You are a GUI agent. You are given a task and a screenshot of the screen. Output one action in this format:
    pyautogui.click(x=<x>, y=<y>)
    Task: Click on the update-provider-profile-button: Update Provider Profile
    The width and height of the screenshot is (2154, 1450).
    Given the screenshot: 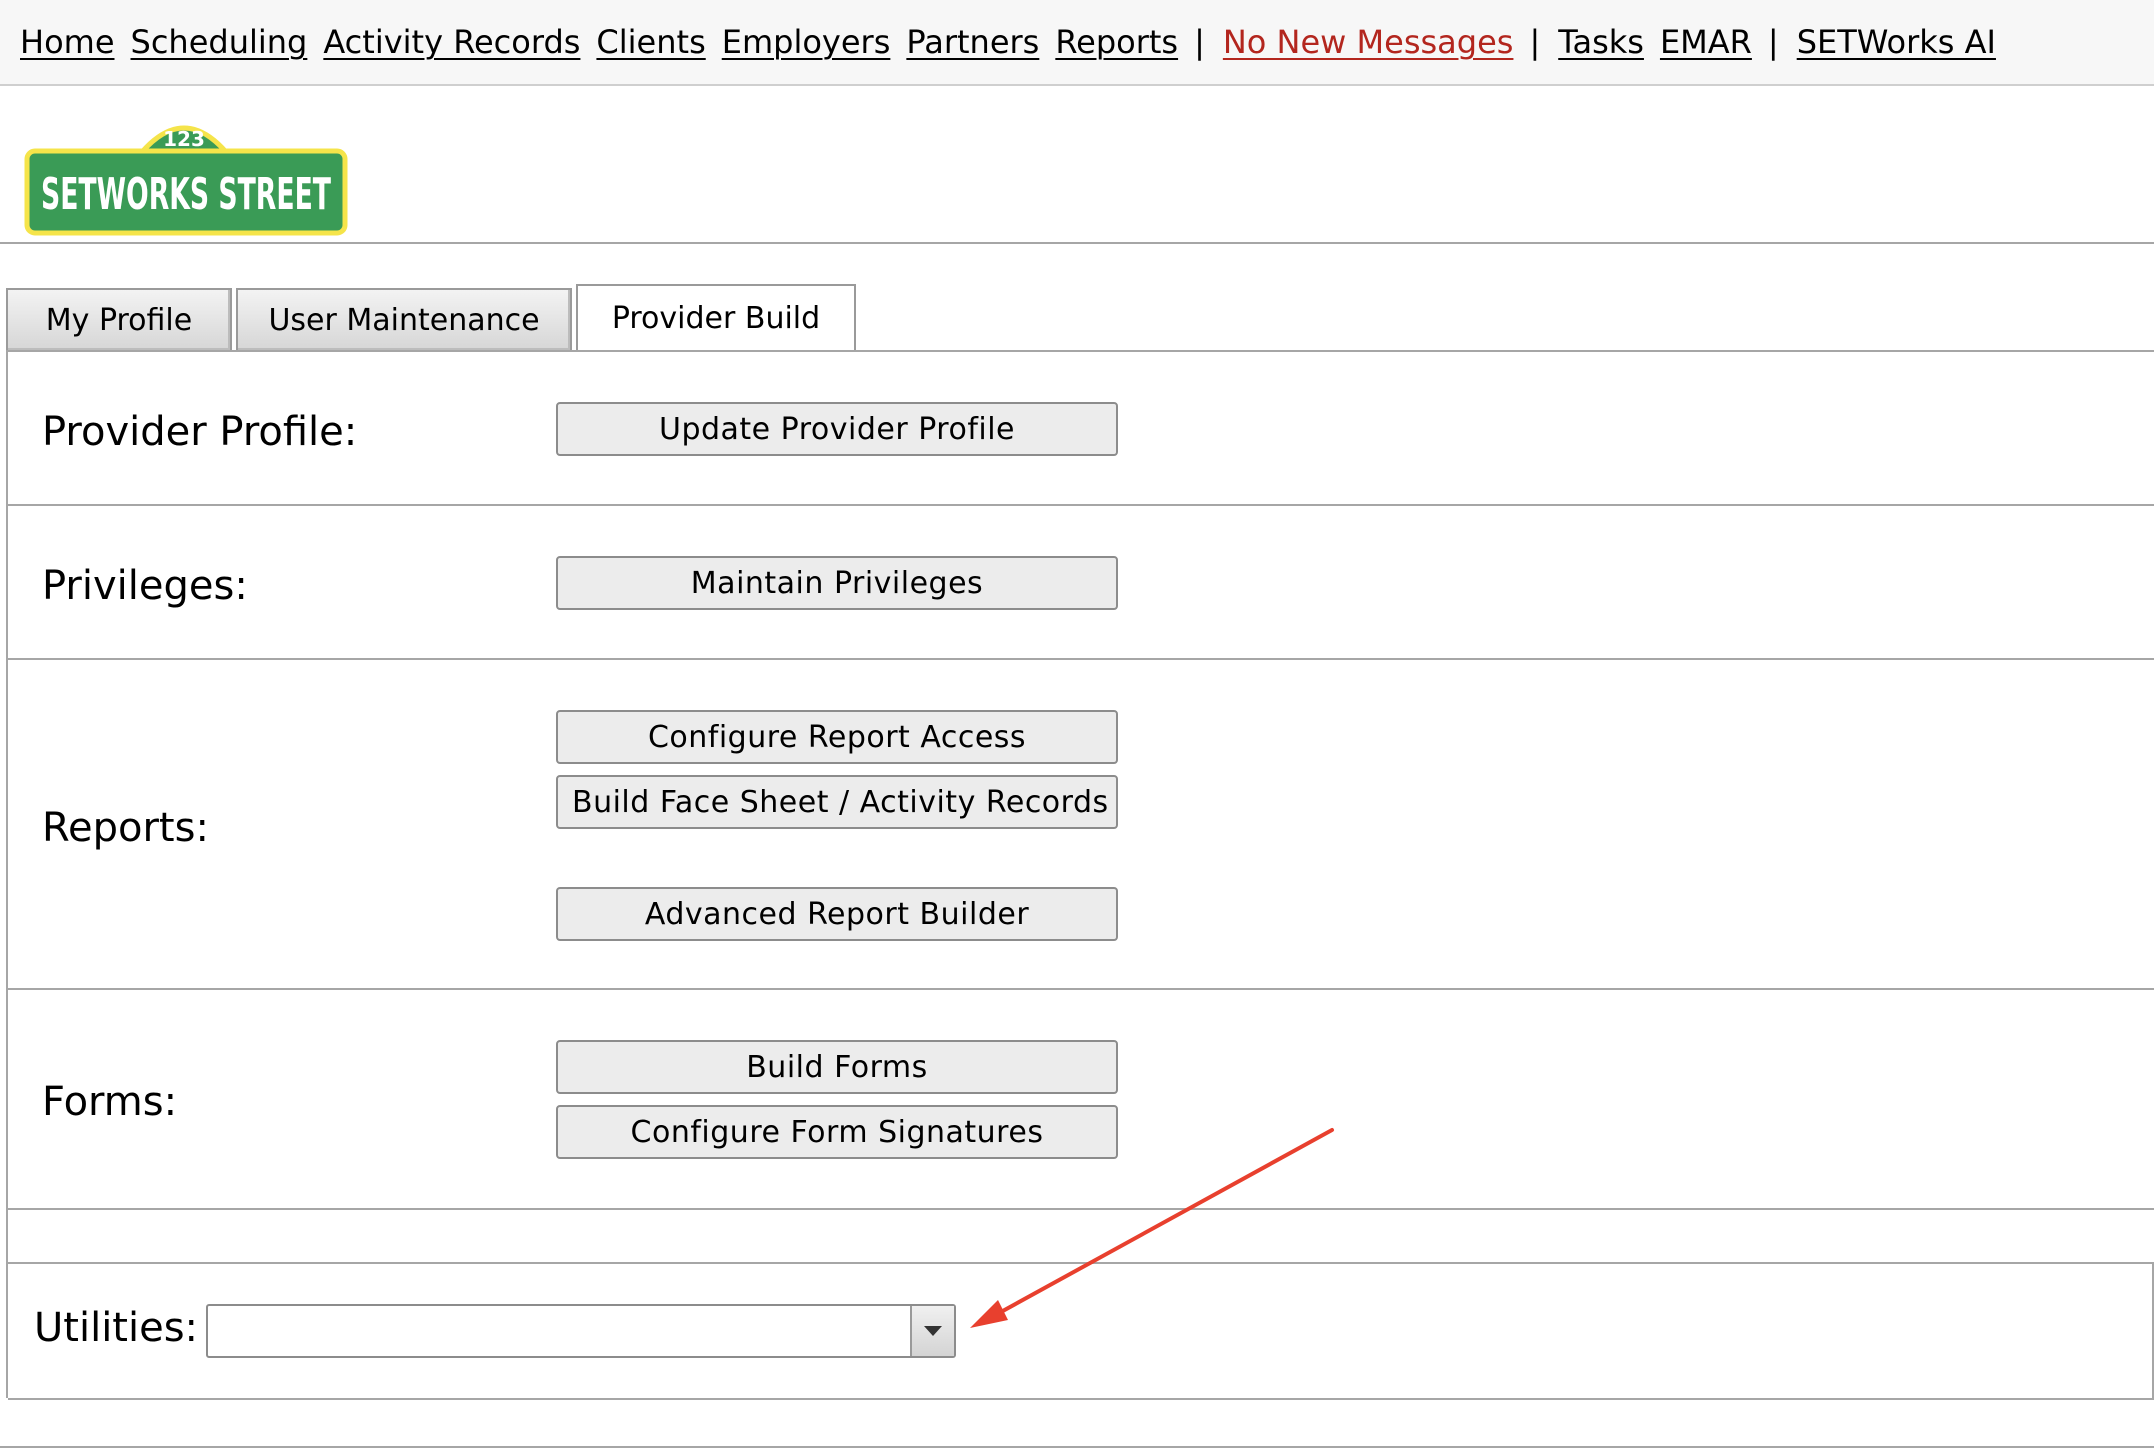 What is the action you would take?
    pyautogui.click(x=837, y=429)
    